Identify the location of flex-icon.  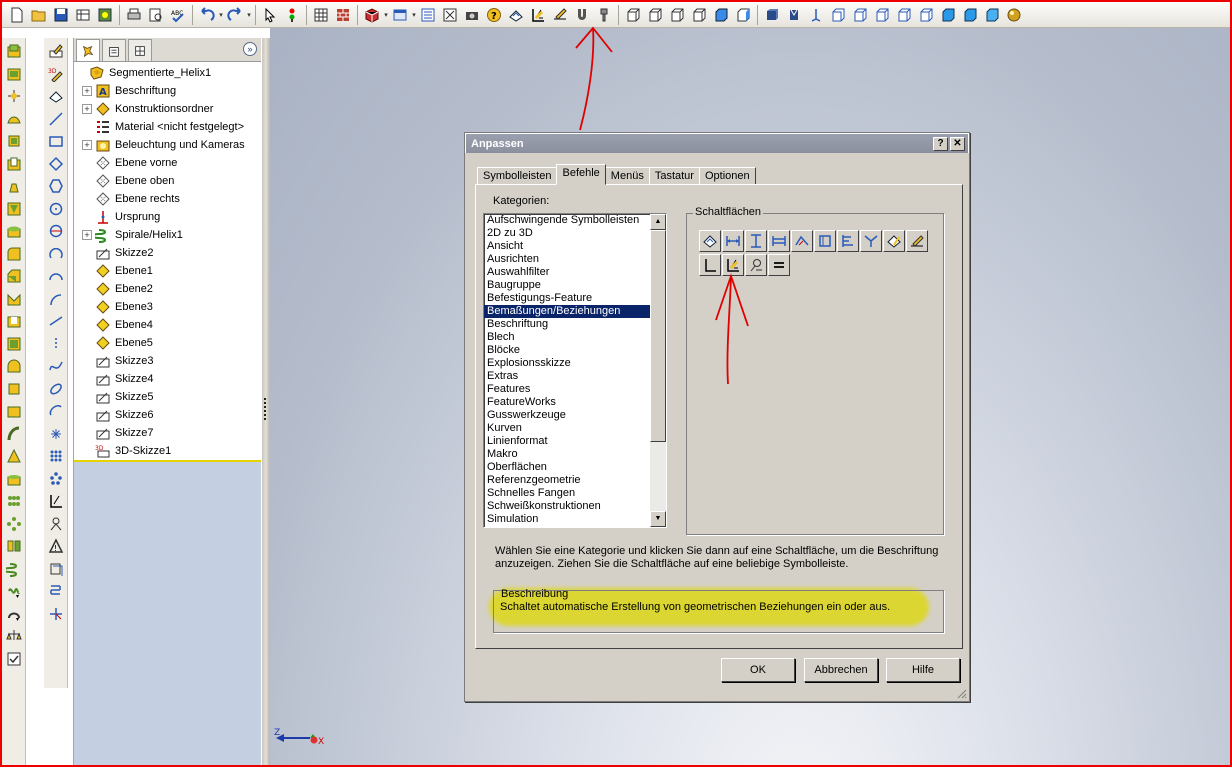
(14, 411).